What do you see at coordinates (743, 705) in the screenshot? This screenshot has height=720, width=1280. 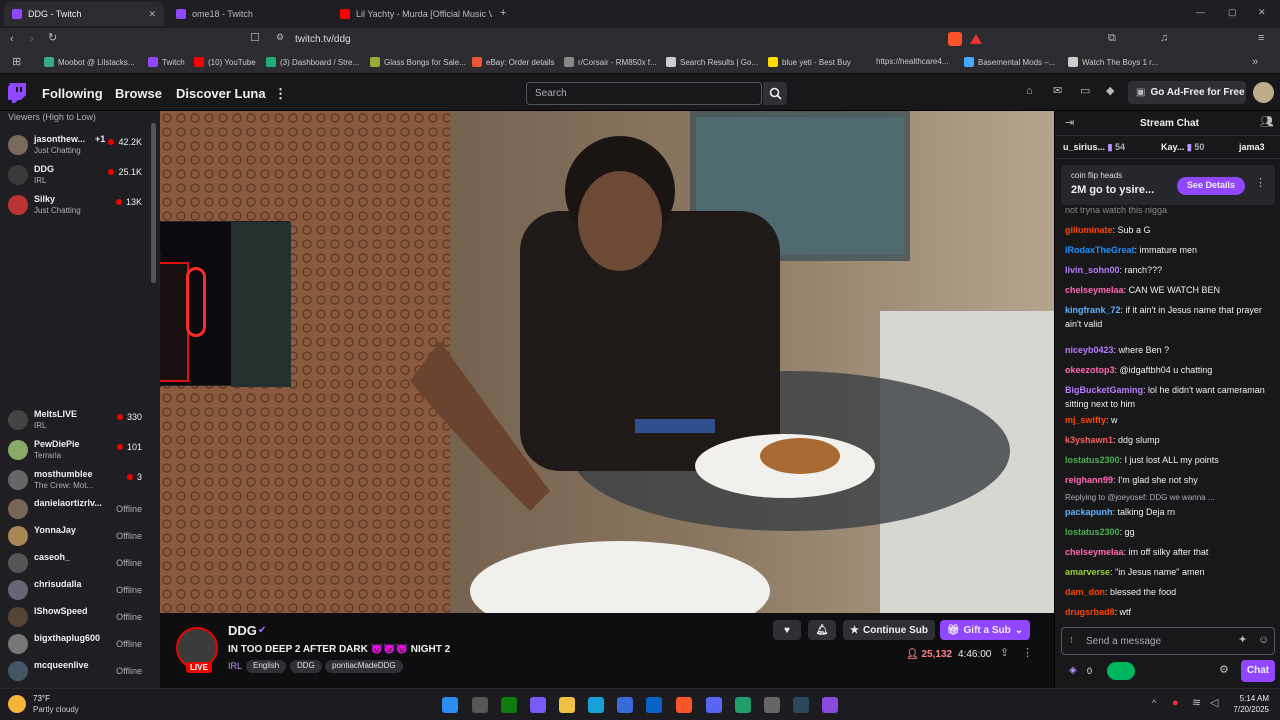 I see `app-icon` at bounding box center [743, 705].